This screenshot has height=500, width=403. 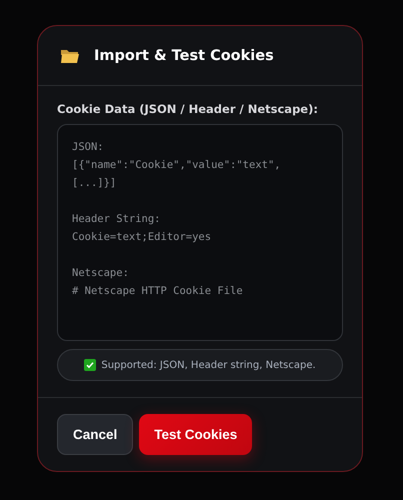 I want to click on field-label: Cookie Data (JSON / Header / Netscape):, so click(x=188, y=109).